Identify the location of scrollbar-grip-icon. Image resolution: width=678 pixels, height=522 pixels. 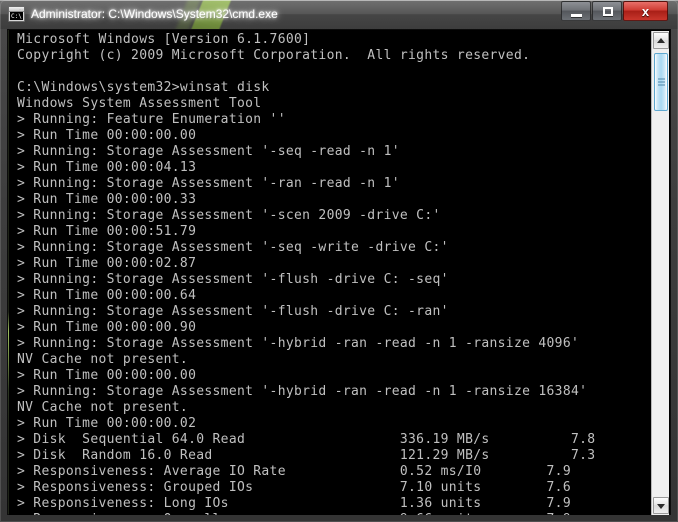
(661, 82).